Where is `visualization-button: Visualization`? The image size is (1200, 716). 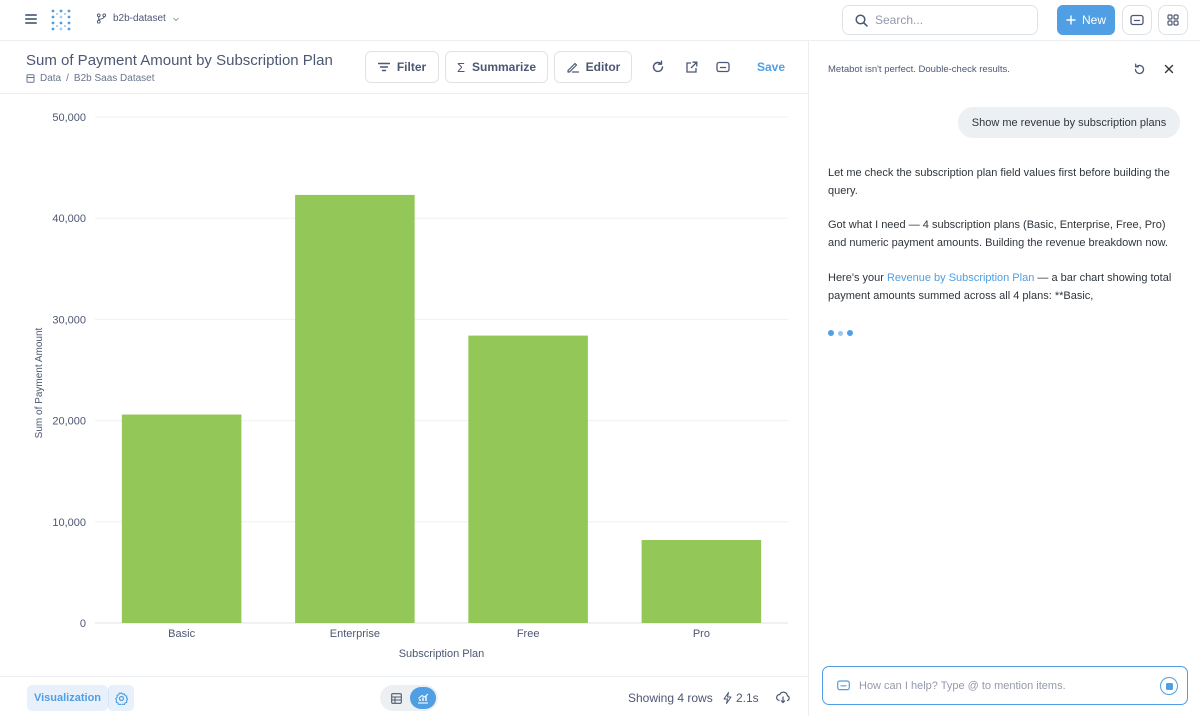 visualization-button: Visualization is located at coordinates (67, 698).